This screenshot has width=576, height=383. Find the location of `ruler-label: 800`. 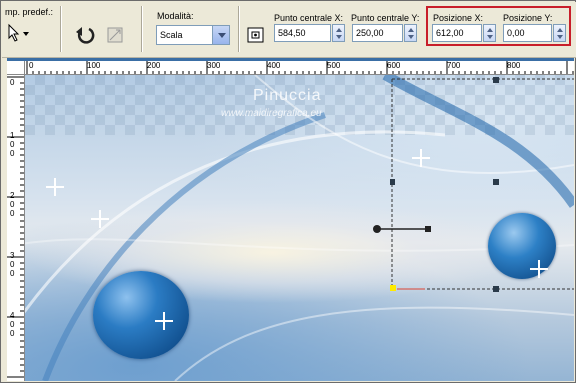

ruler-label: 800 is located at coordinates (514, 65).